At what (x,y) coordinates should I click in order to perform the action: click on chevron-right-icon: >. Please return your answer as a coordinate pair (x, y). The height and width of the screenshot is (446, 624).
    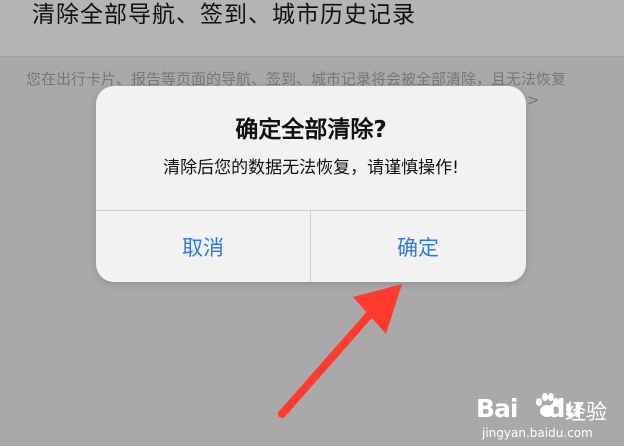
    Looking at the image, I should click on (533, 100).